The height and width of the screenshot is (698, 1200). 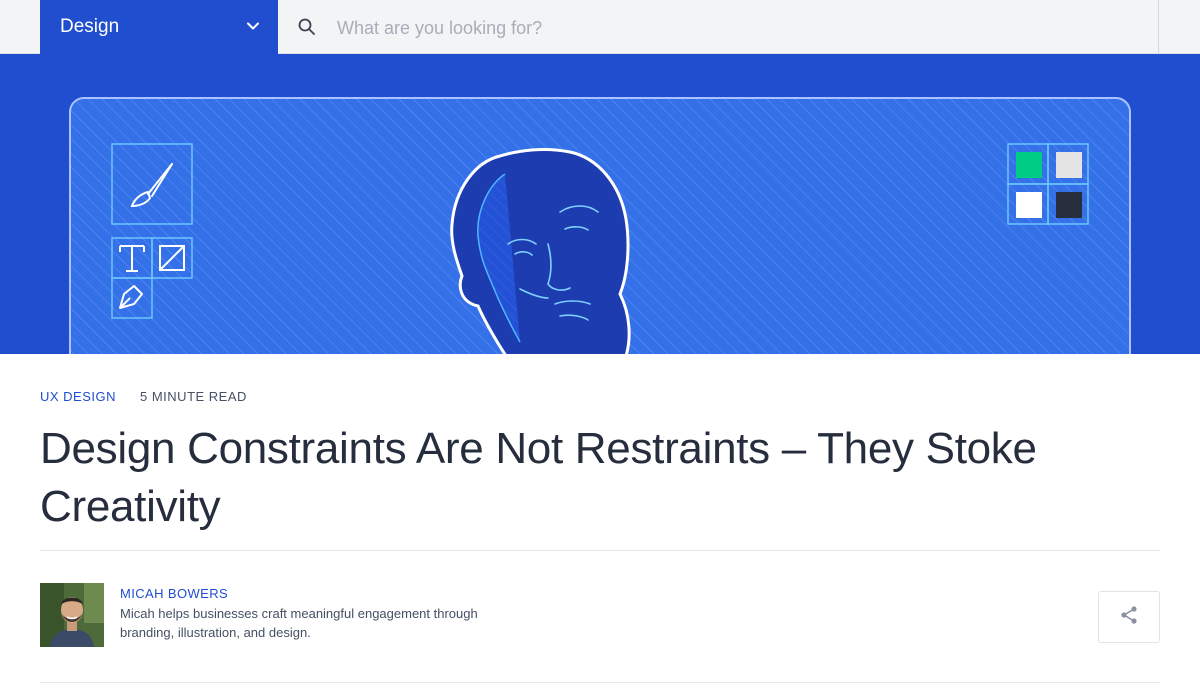 I want to click on author-name-link: MICAH BOWERS, so click(x=174, y=593).